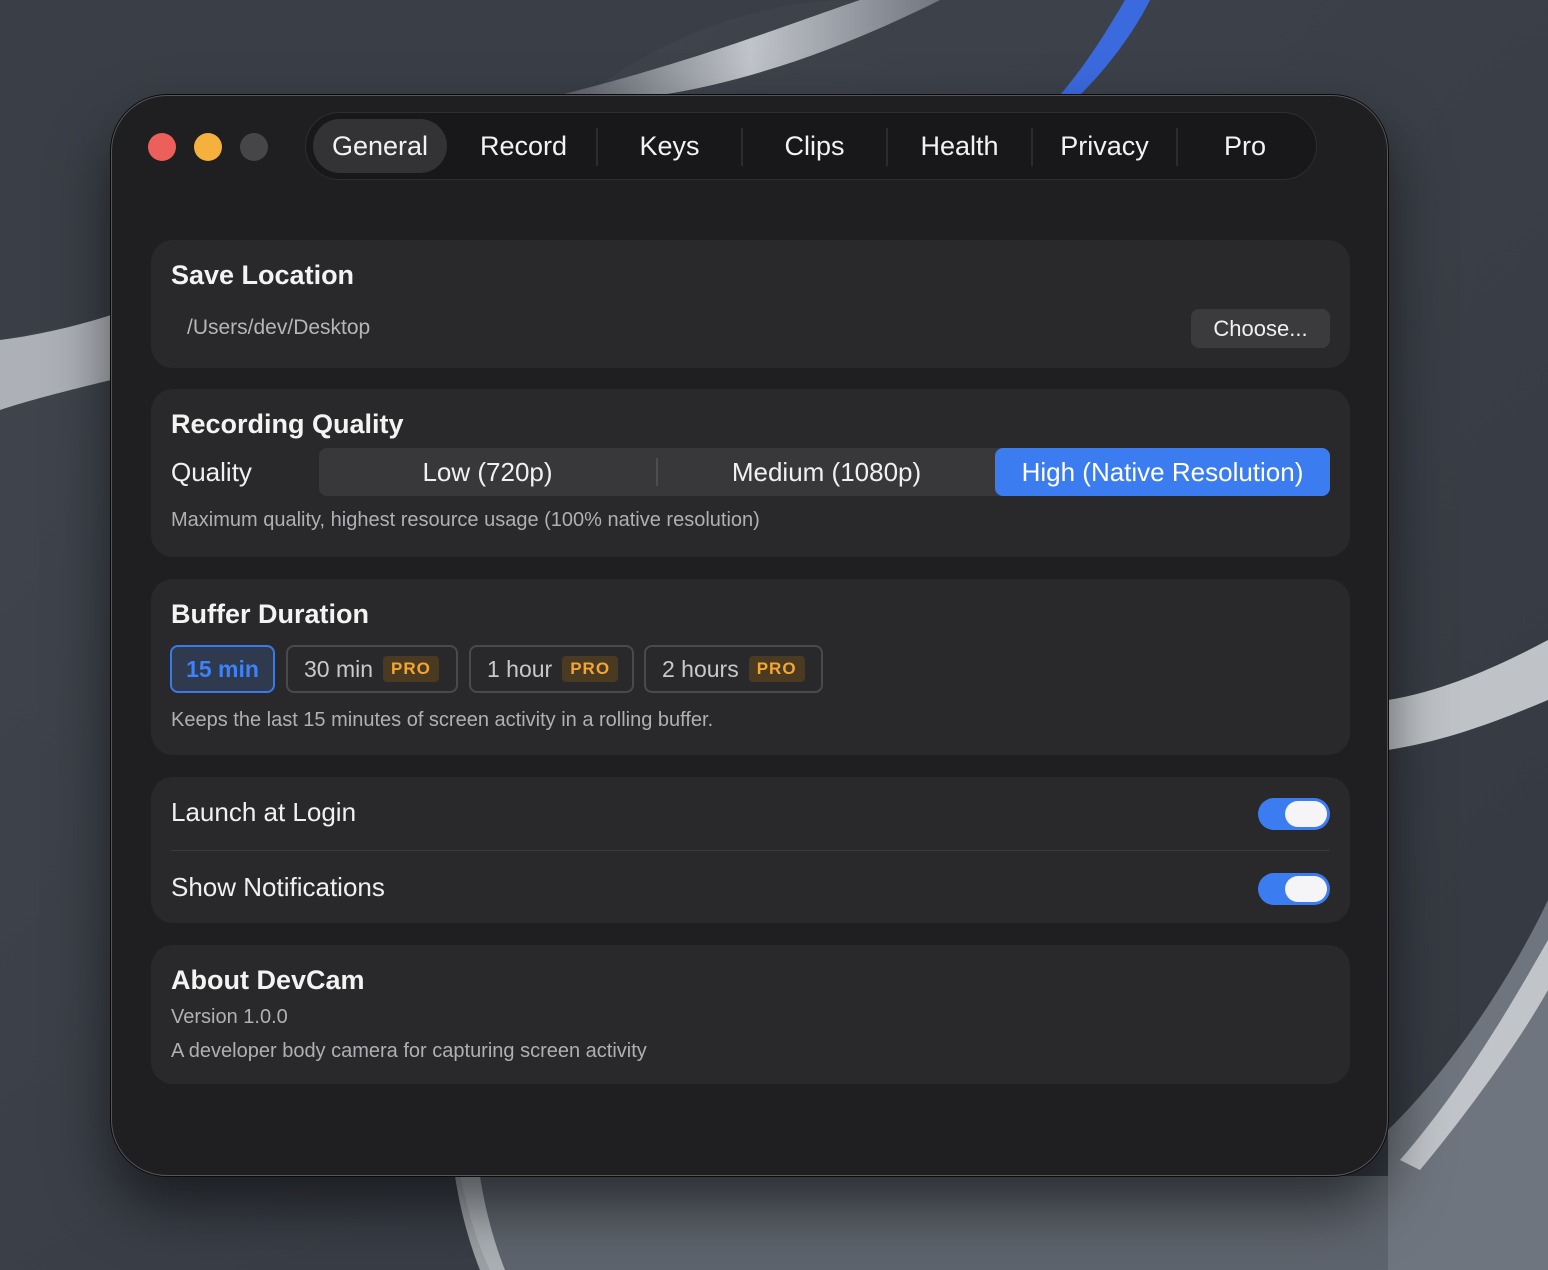  I want to click on buffer-option-15-min: 15 min, so click(222, 669).